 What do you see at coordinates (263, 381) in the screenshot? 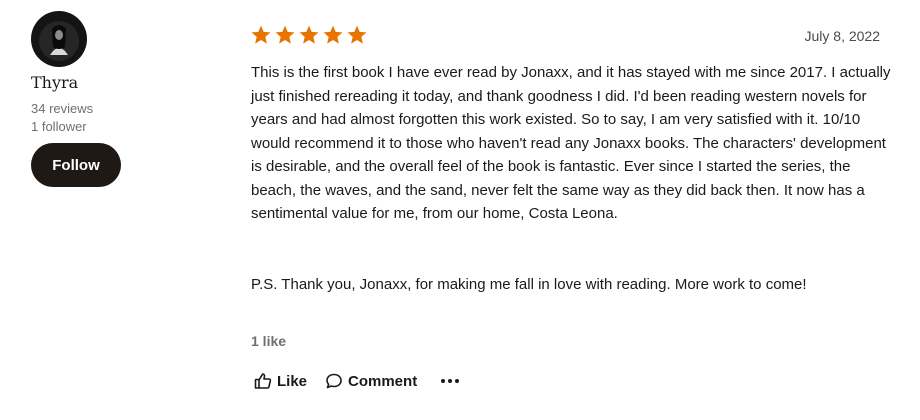
I see `thumbs-up-icon` at bounding box center [263, 381].